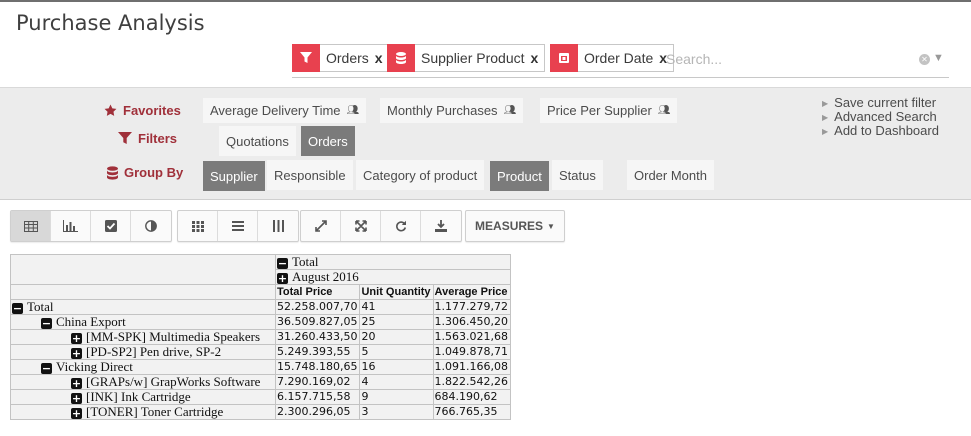 This screenshot has width=971, height=436. Describe the element at coordinates (519, 176) in the screenshot. I see `groupby-product: Product` at that location.